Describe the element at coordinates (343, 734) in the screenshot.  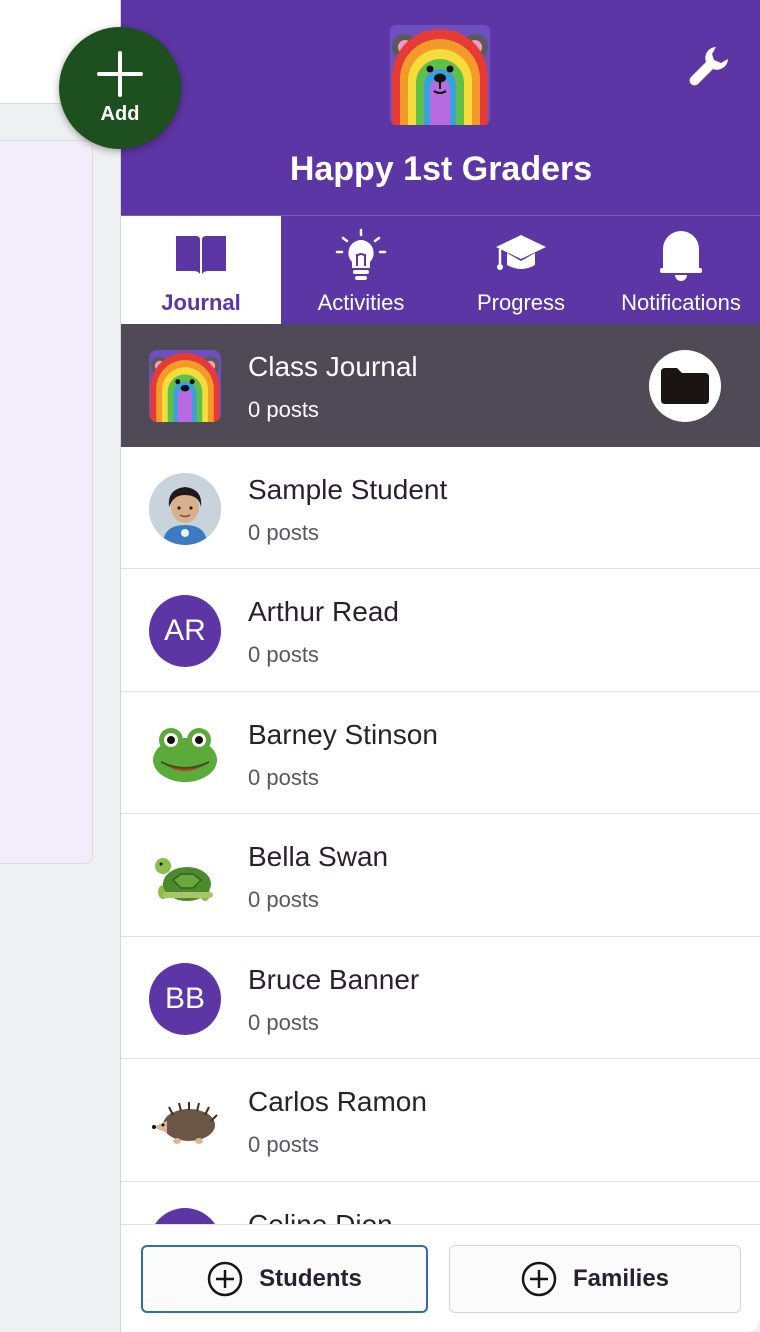
I see `student-name: Barney Stinson` at that location.